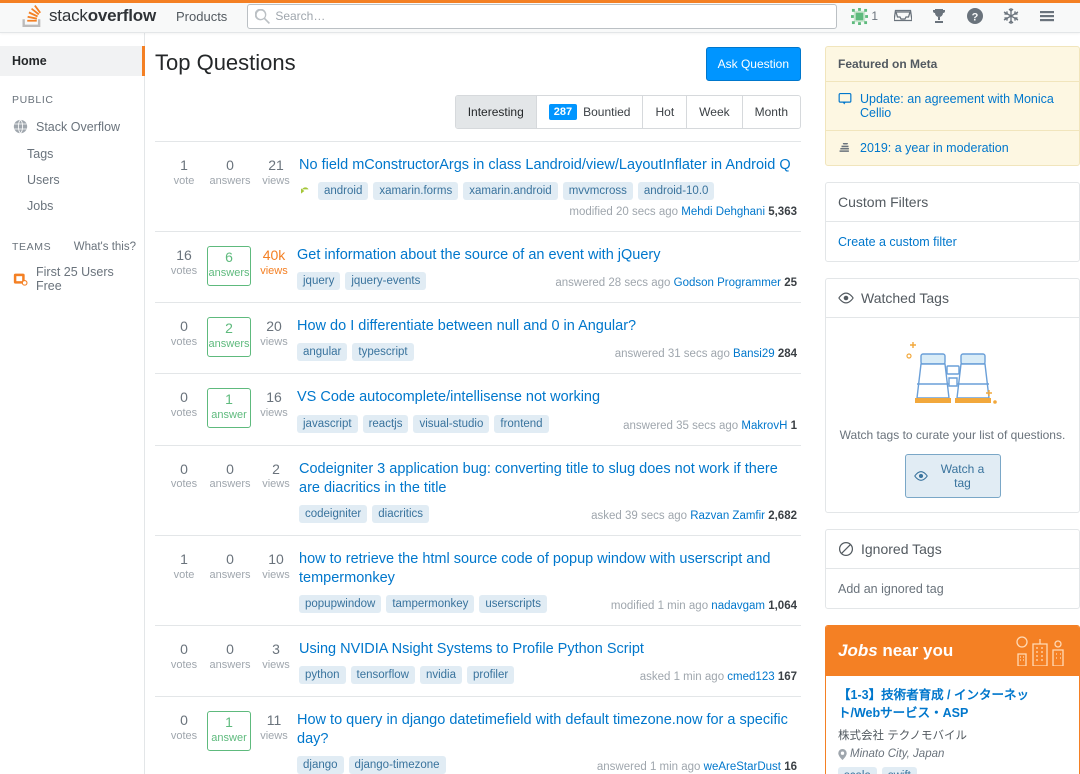 This screenshot has width=1080, height=774. Describe the element at coordinates (513, 604) in the screenshot. I see `question-tag: userscripts` at that location.